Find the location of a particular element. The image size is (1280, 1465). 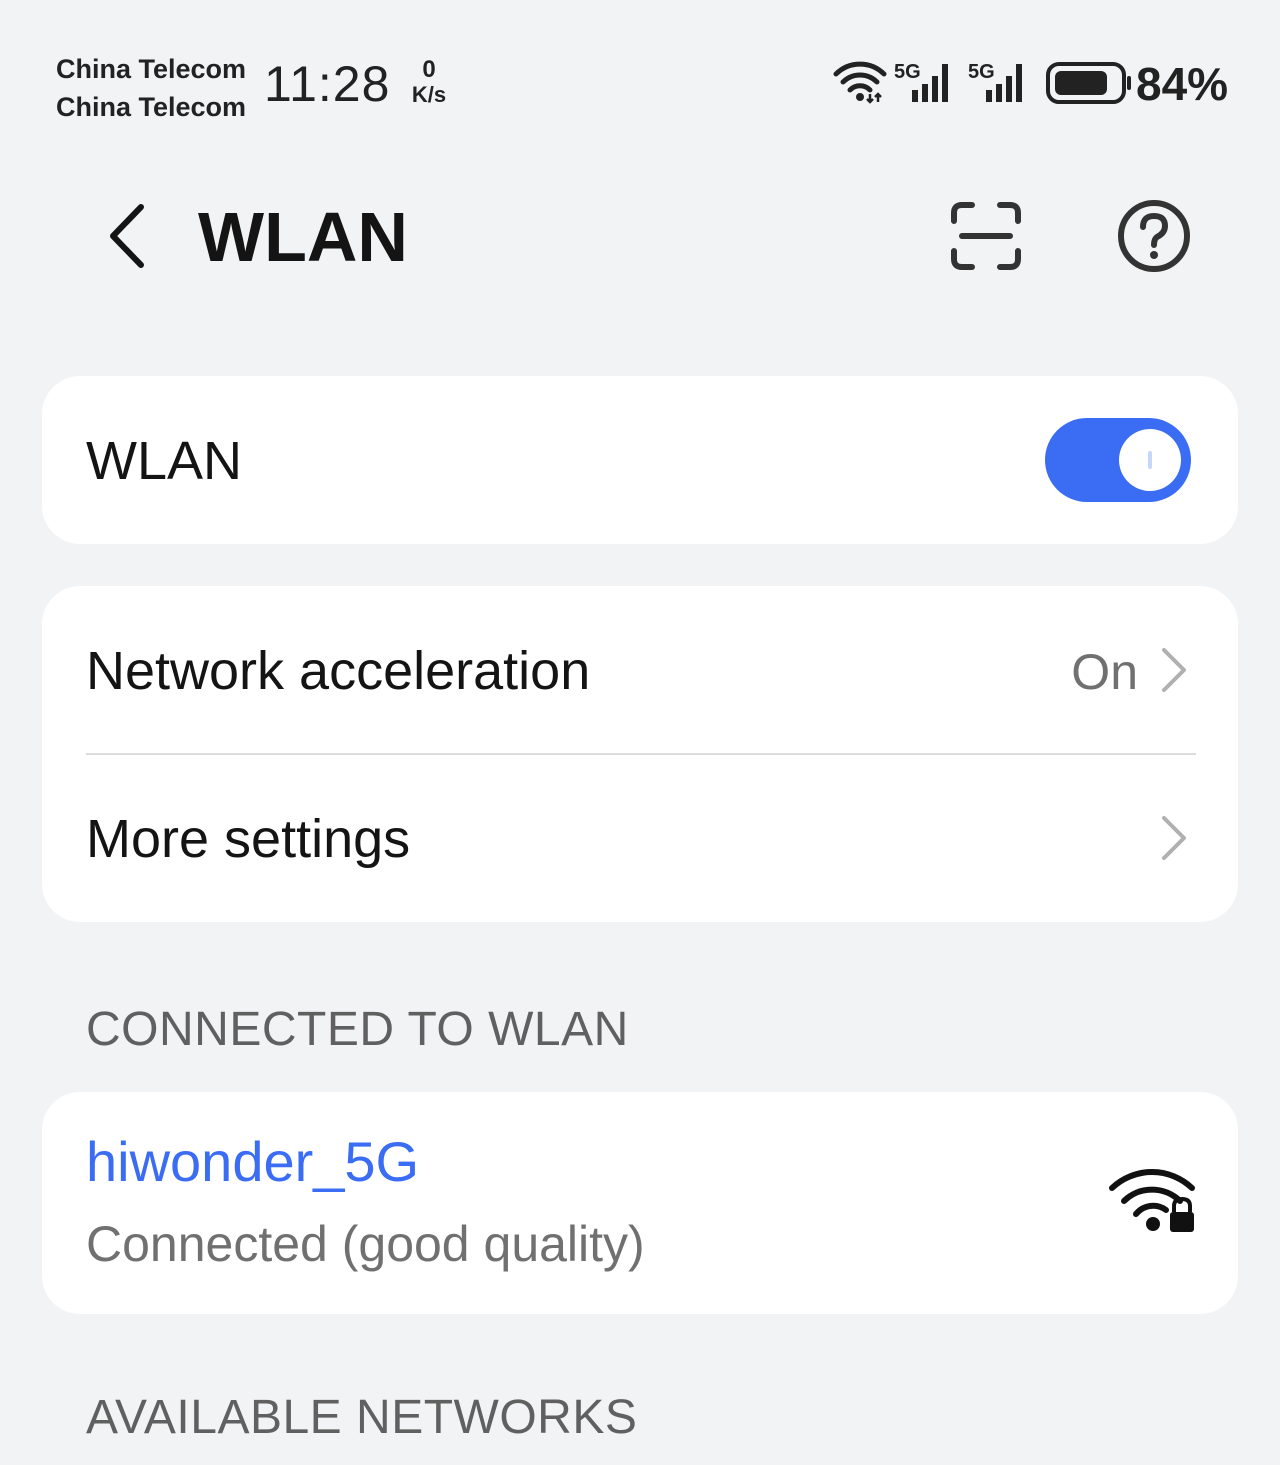

signal-1-label: 5G is located at coordinates (907, 72).